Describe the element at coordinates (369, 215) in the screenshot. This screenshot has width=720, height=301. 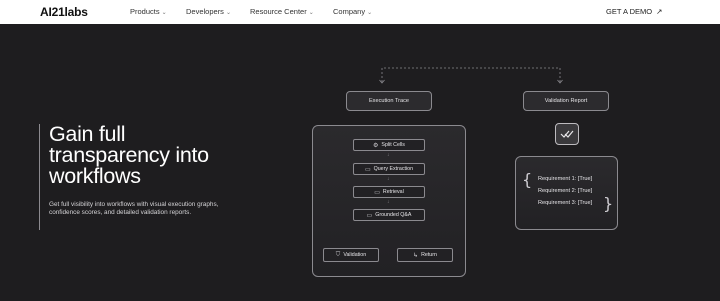
I see `chat-icon: ▭` at that location.